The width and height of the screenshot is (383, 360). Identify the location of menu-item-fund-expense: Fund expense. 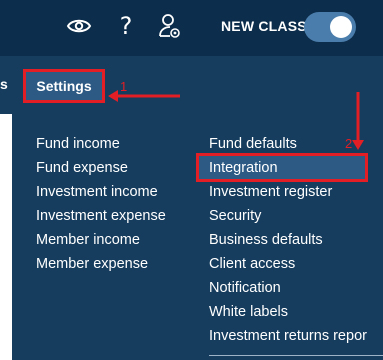
(82, 168).